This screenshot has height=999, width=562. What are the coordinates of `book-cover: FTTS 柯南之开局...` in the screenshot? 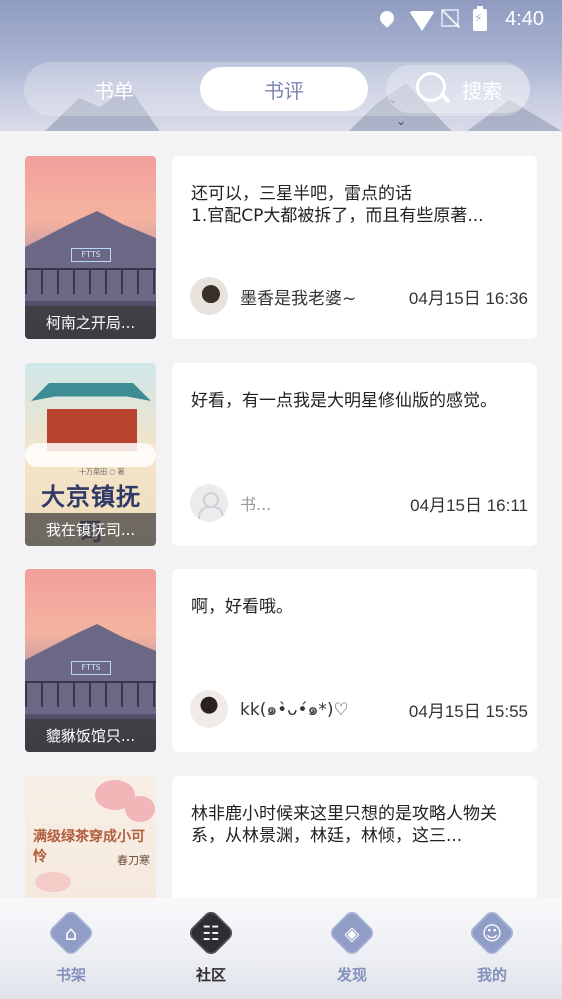 It's located at (90, 247).